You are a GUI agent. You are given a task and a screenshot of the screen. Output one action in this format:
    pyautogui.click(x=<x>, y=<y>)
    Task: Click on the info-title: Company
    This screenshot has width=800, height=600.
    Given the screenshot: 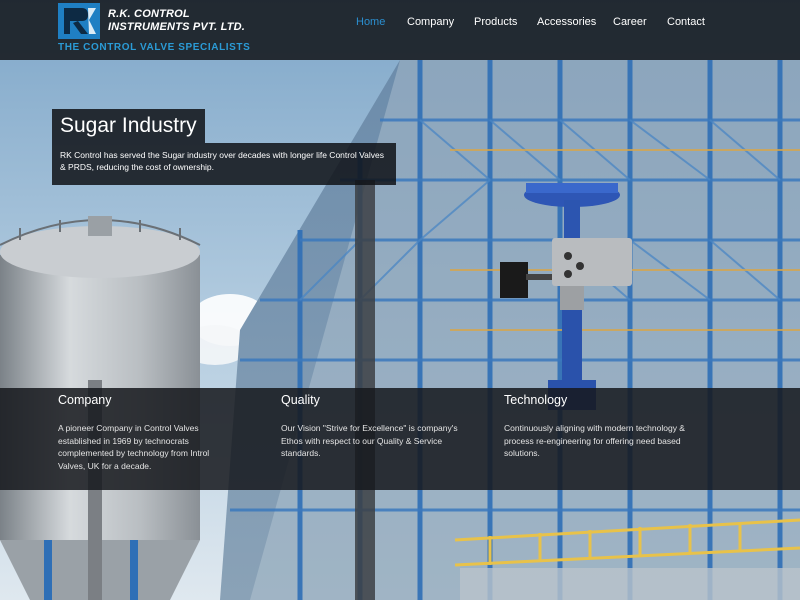 What is the action you would take?
    pyautogui.click(x=85, y=400)
    